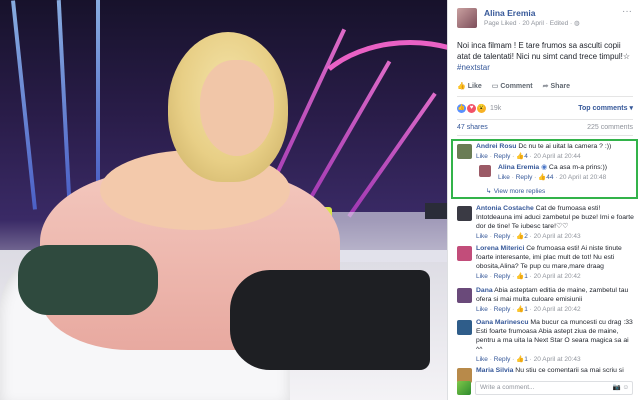 Image resolution: width=640 pixels, height=400 pixels. What do you see at coordinates (577, 23) in the screenshot?
I see `globe-icon: ◍` at bounding box center [577, 23].